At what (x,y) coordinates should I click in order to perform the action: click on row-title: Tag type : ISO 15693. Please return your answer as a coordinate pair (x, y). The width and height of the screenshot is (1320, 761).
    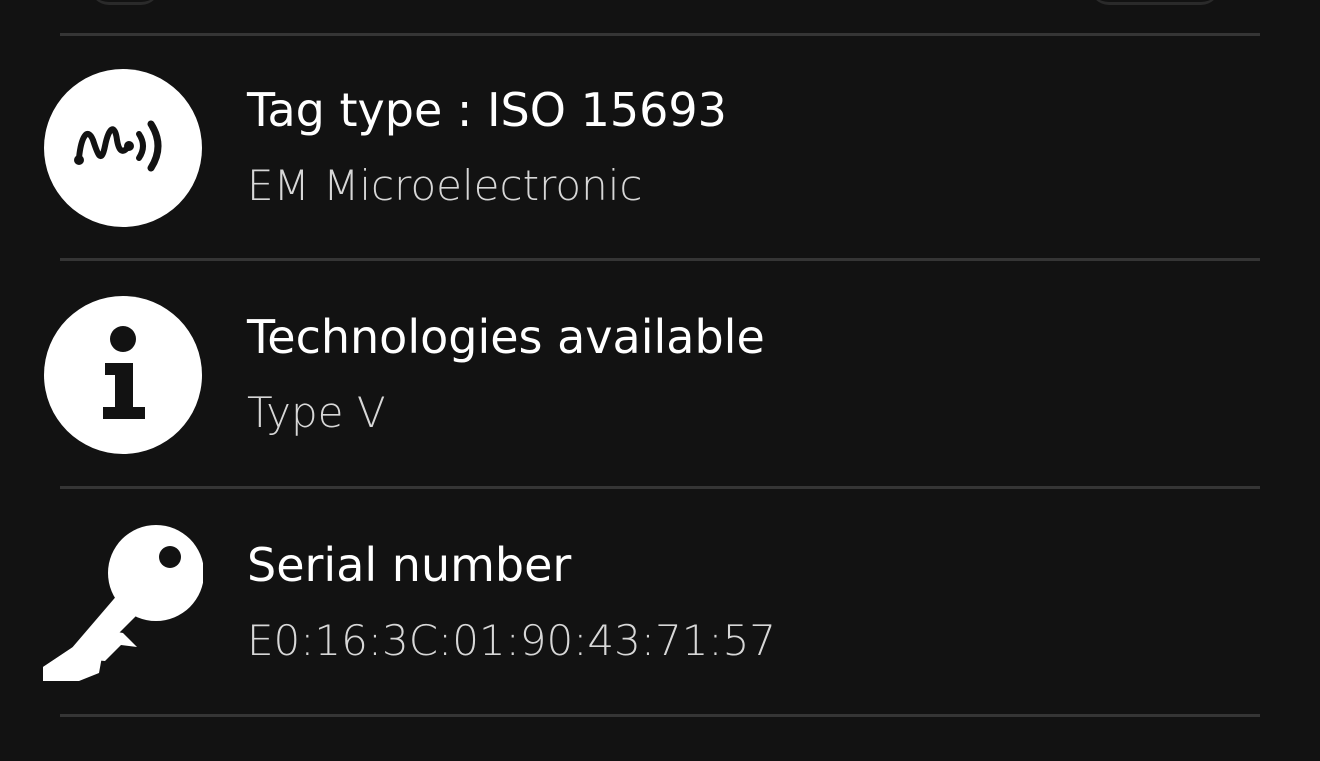
    Looking at the image, I should click on (487, 110).